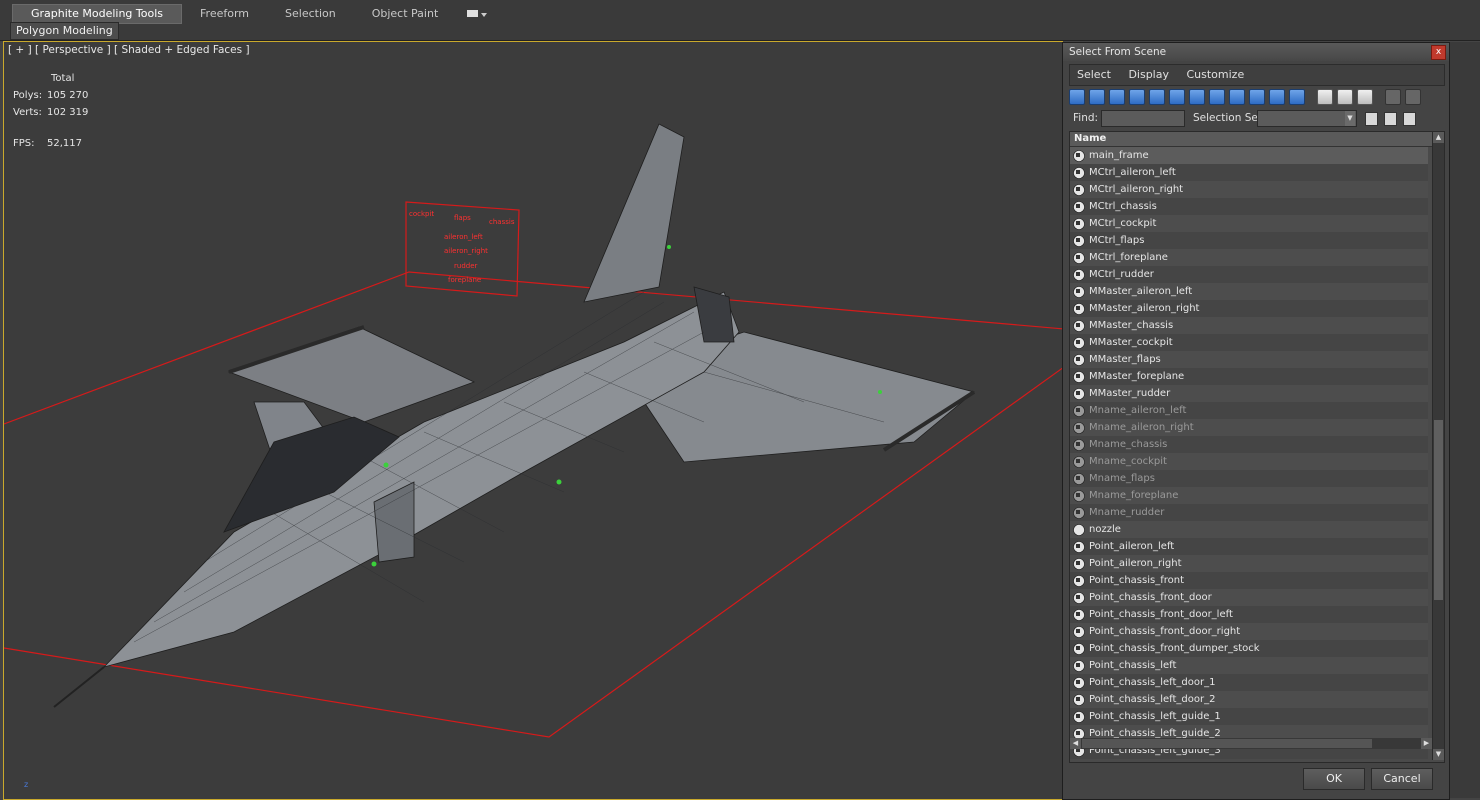 This screenshot has width=1480, height=800. Describe the element at coordinates (64, 31) in the screenshot. I see `subtab-polygon-modeling: Polygon Modeling` at that location.